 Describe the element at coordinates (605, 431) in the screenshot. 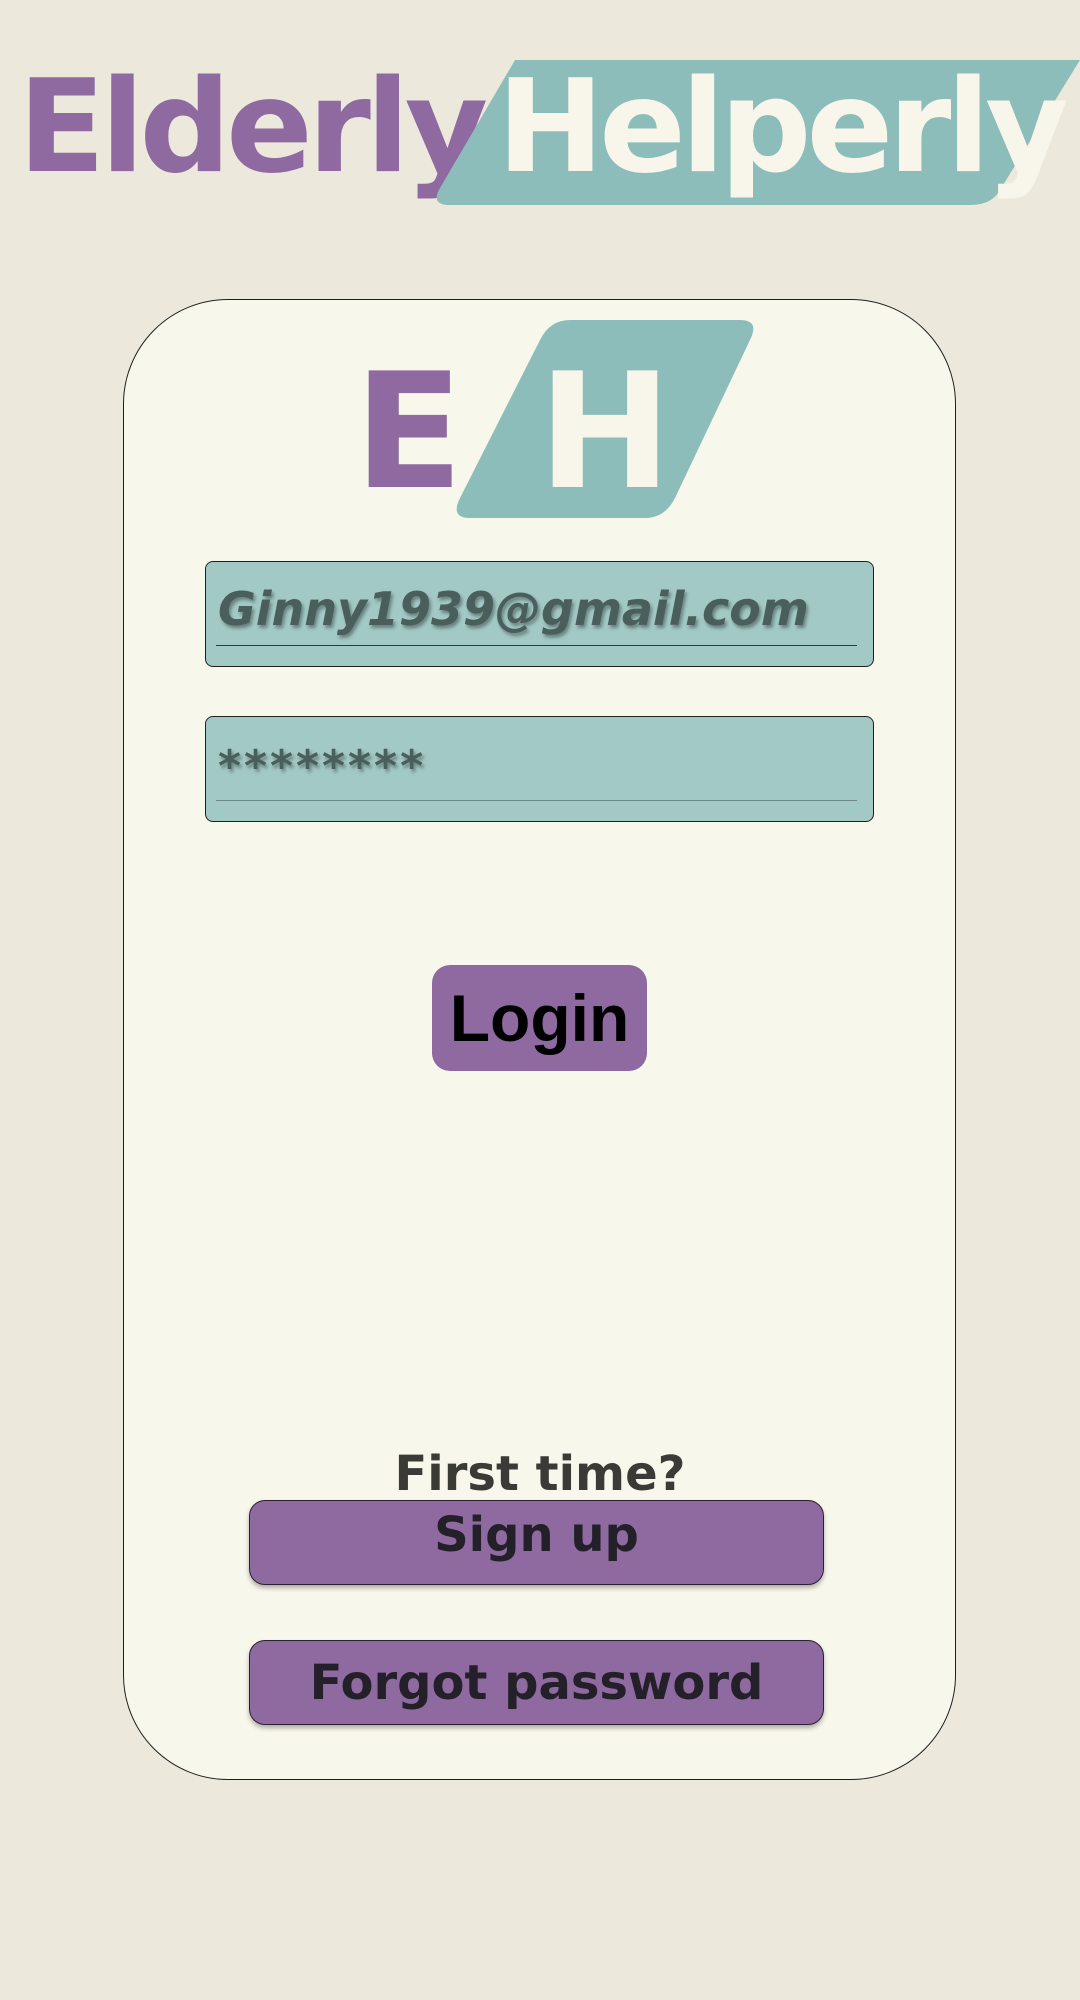

I see `mini-logo-h: H` at that location.